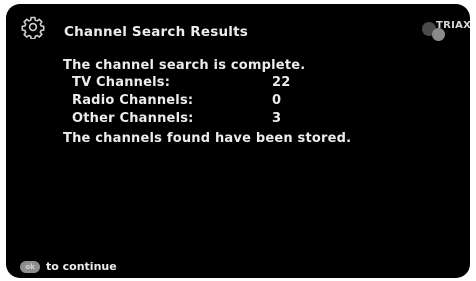 The height and width of the screenshot is (281, 476). What do you see at coordinates (133, 118) in the screenshot?
I see `other-channels-label: Other Channels:` at bounding box center [133, 118].